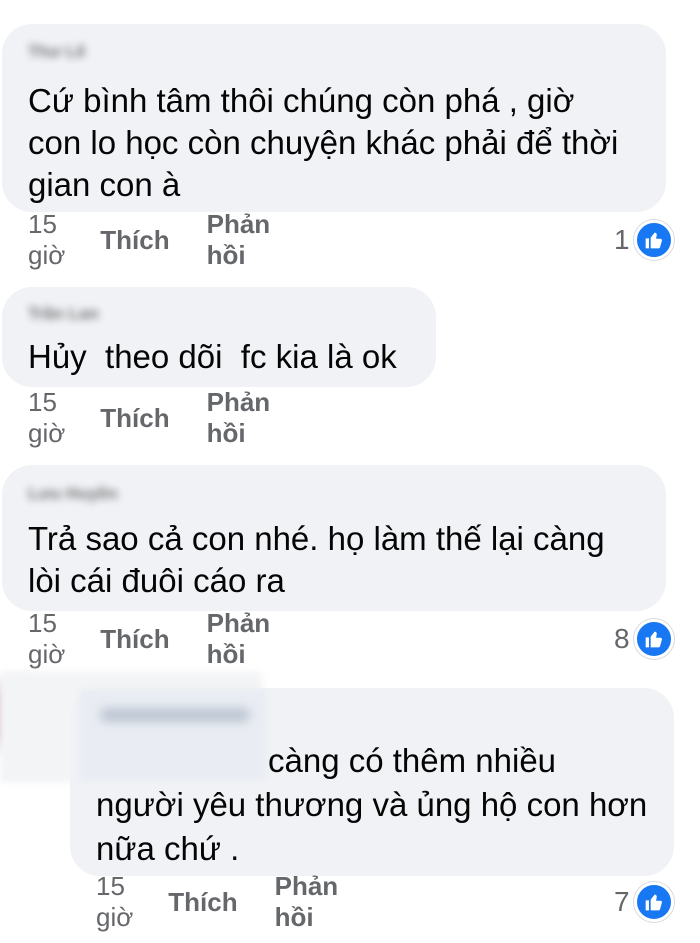  I want to click on reaction-summary: 1, so click(644, 240).